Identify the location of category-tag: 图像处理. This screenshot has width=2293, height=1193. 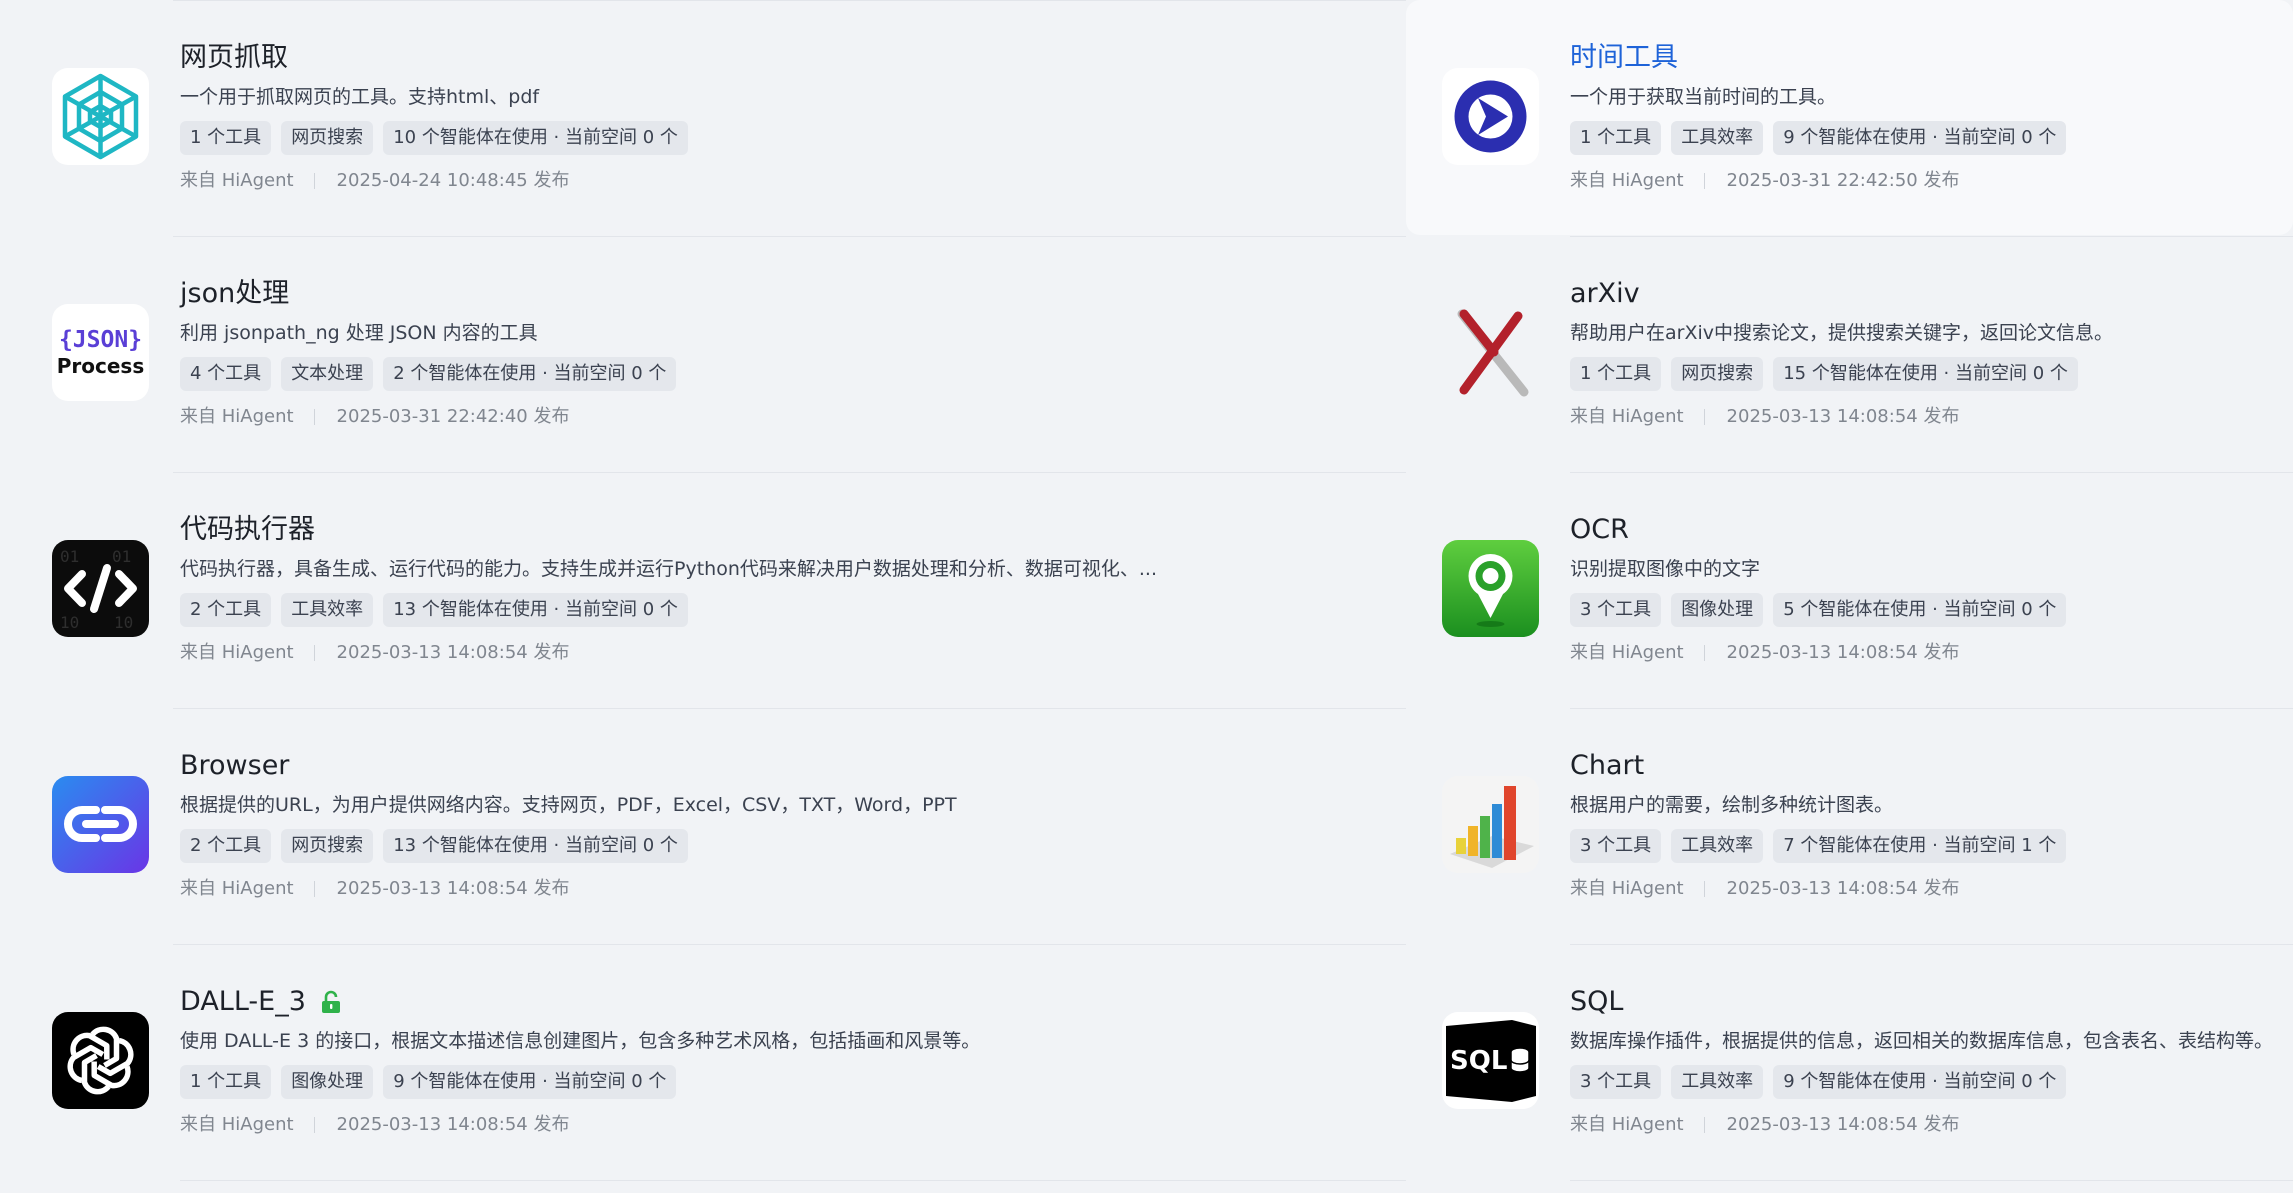
(327, 1082).